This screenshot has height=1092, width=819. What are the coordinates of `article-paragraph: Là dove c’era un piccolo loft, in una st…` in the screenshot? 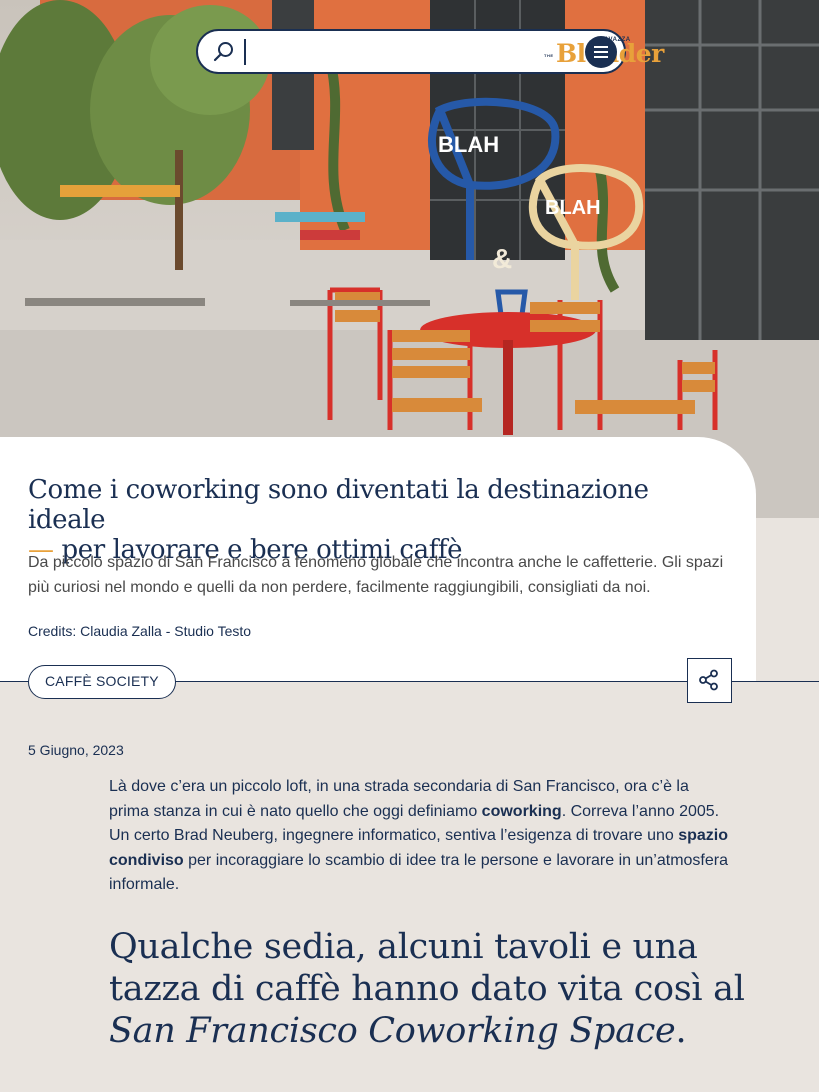 It's located at (419, 836).